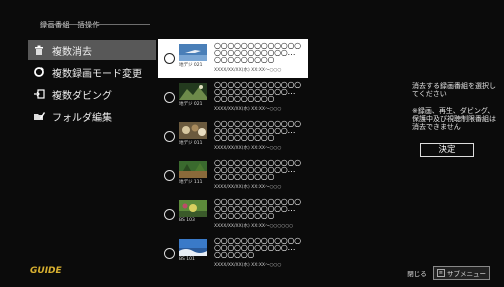 This screenshot has height=287, width=504. Describe the element at coordinates (82, 118) in the screenshot. I see `menu-item-label: フォルダ編集` at that location.